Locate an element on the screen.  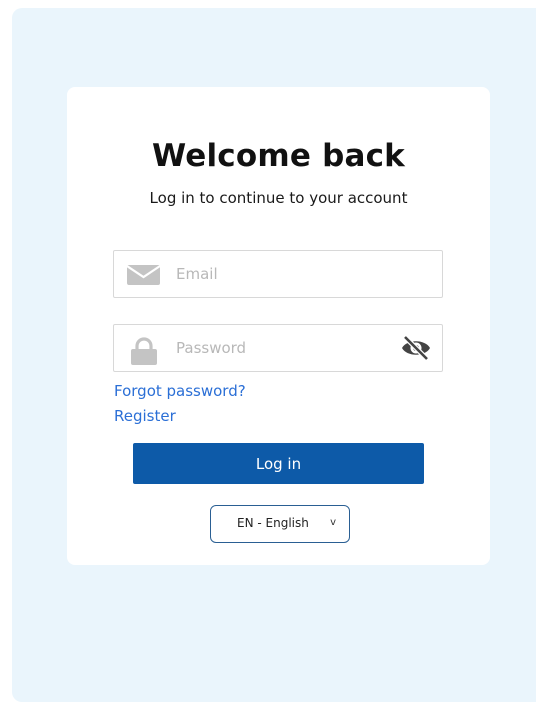
forgot-password-link: Forgot password? is located at coordinates (180, 391).